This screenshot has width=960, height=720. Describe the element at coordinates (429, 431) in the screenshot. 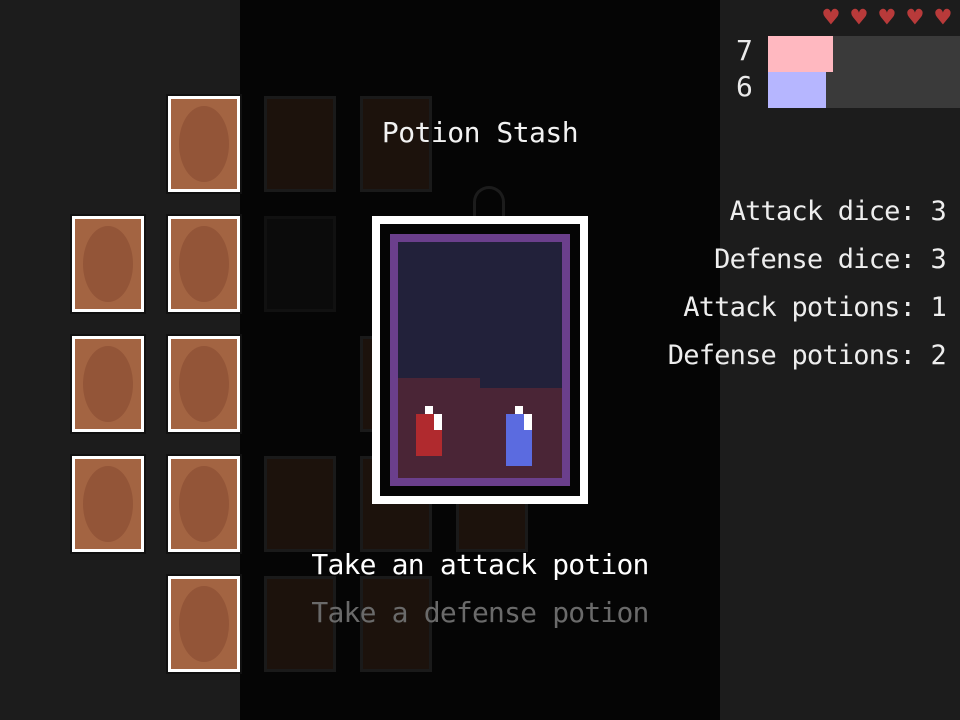

I see `red-potion-icon` at that location.